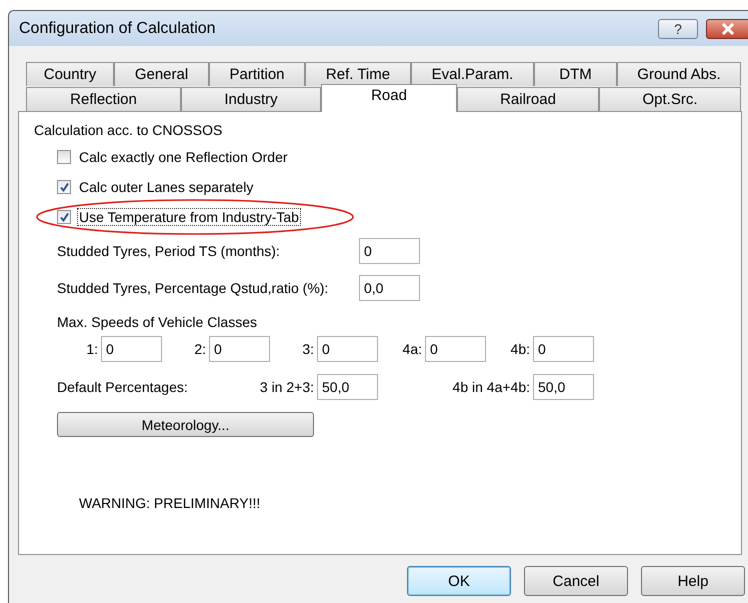 This screenshot has height=603, width=748. What do you see at coordinates (257, 74) in the screenshot?
I see `tab: Partition` at bounding box center [257, 74].